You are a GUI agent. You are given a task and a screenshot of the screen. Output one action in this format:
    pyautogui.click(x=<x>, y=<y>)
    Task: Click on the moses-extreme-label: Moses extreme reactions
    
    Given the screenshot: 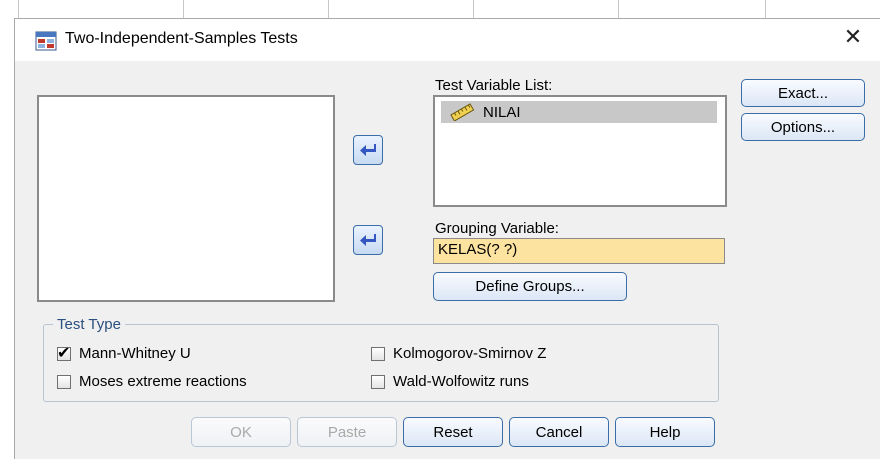 What is the action you would take?
    pyautogui.click(x=163, y=381)
    